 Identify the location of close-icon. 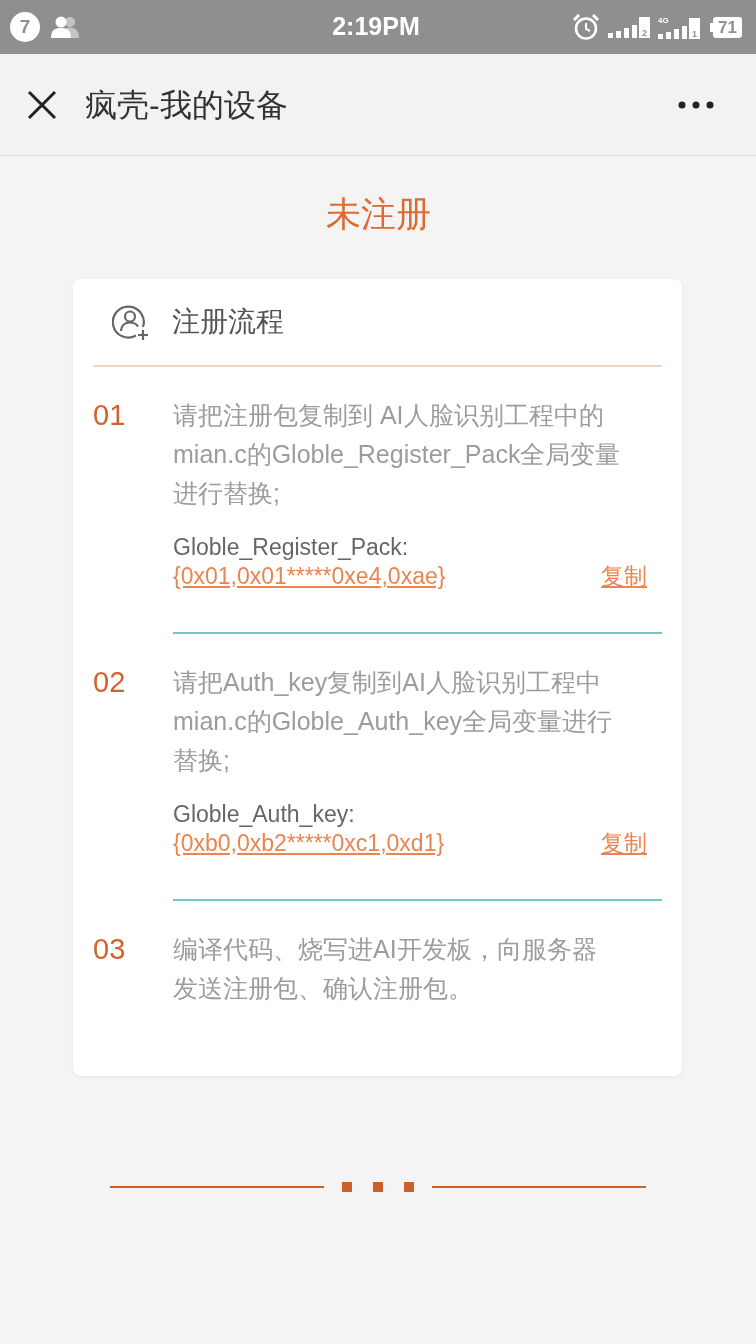
(42, 104).